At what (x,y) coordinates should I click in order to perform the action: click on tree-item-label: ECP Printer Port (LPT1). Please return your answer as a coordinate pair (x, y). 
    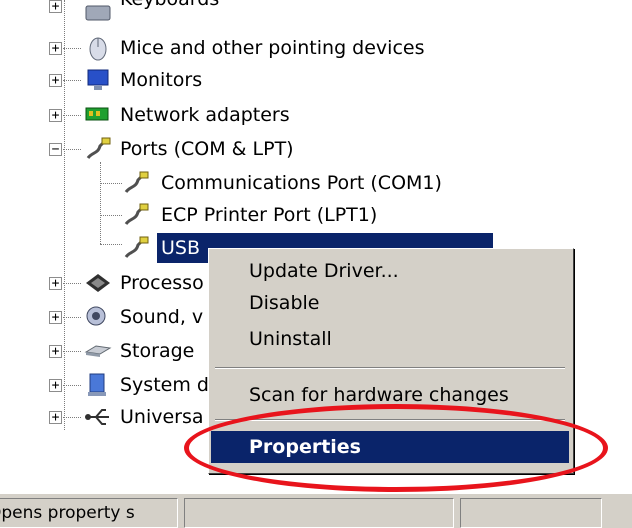
    Looking at the image, I should click on (269, 215).